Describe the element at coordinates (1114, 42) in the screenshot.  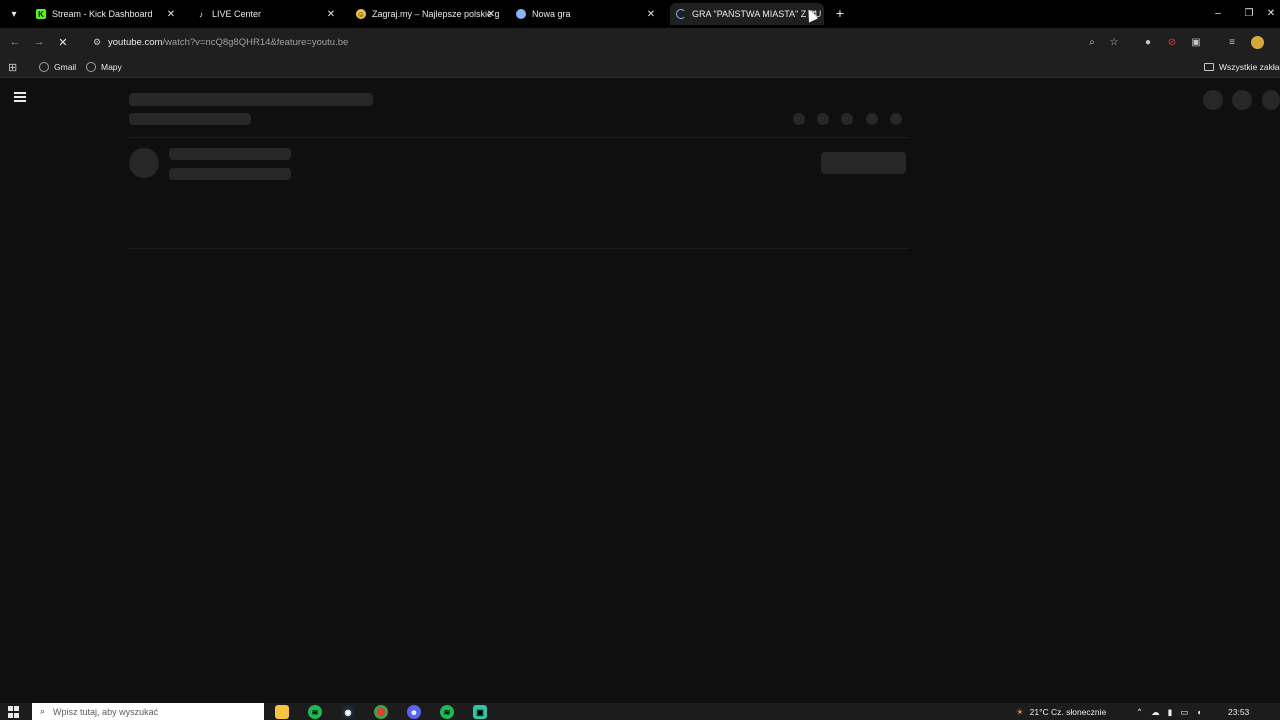
I see `bookmark-star-icon: ☆` at that location.